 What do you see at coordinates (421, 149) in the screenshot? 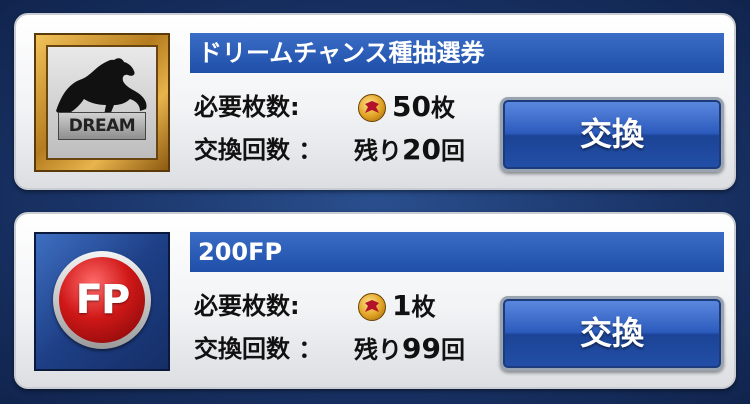
I see `remaining-value: 20` at bounding box center [421, 149].